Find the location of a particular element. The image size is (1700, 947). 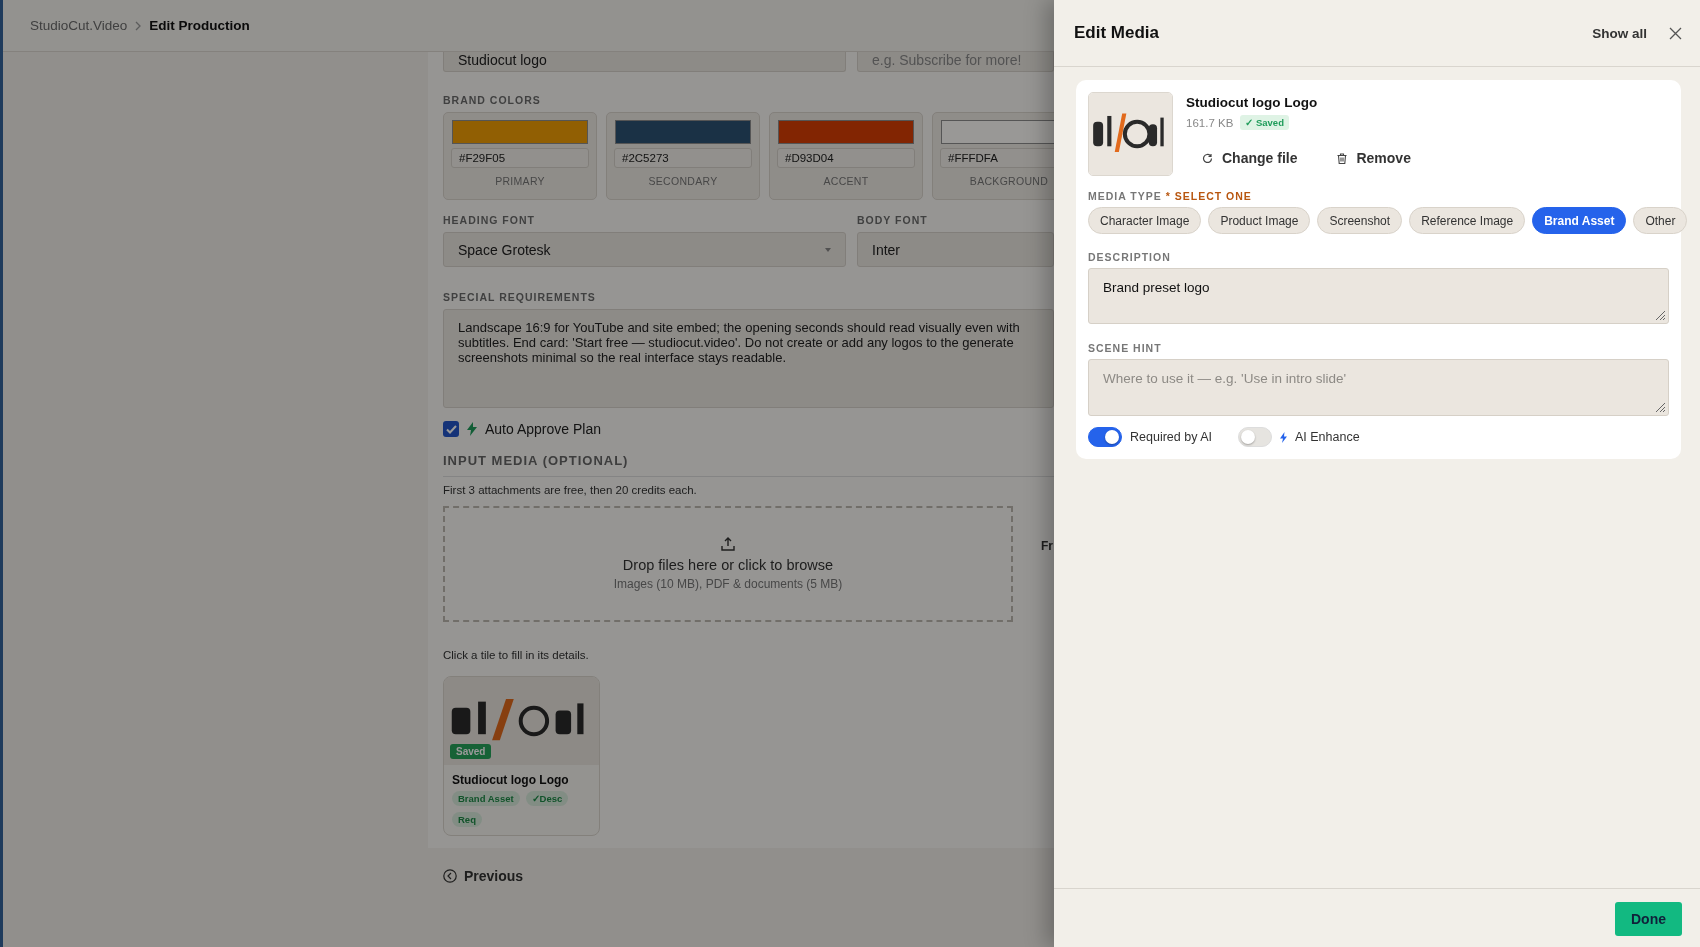

status-badge: ✓ Saved is located at coordinates (1264, 122).